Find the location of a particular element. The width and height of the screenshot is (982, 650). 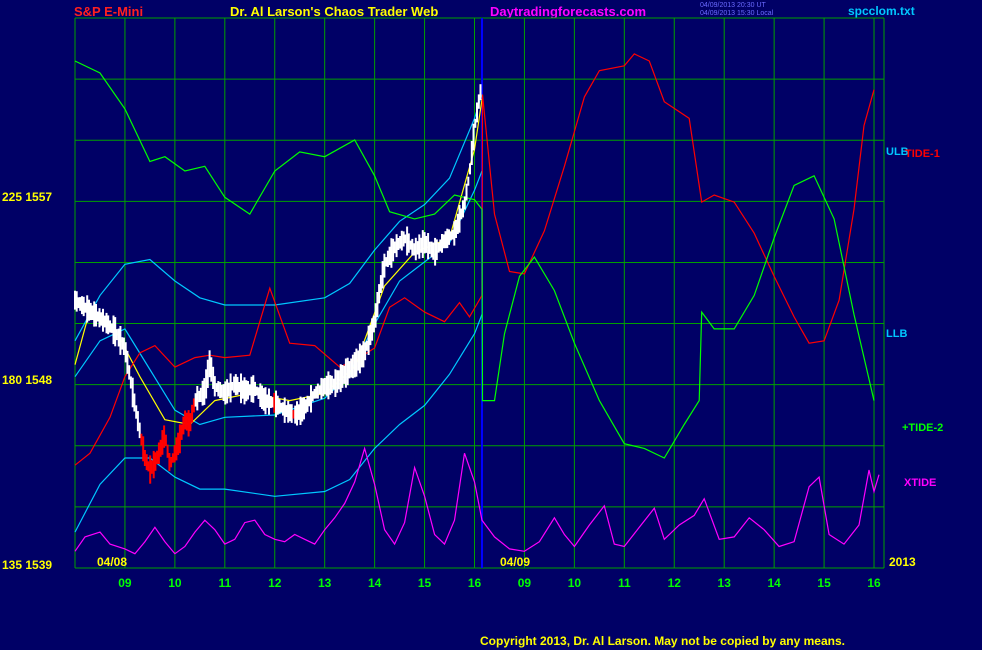

date-label-day2: 04/09 is located at coordinates (515, 562).